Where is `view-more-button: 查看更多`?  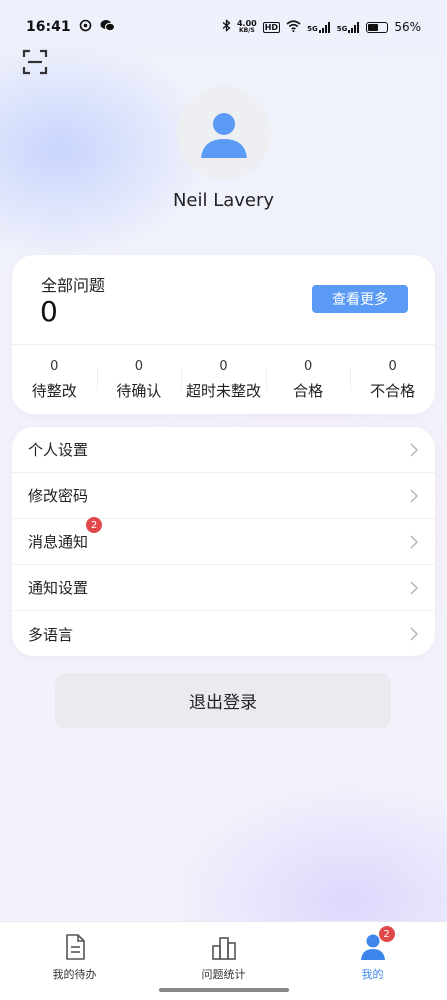 view-more-button: 查看更多 is located at coordinates (360, 299).